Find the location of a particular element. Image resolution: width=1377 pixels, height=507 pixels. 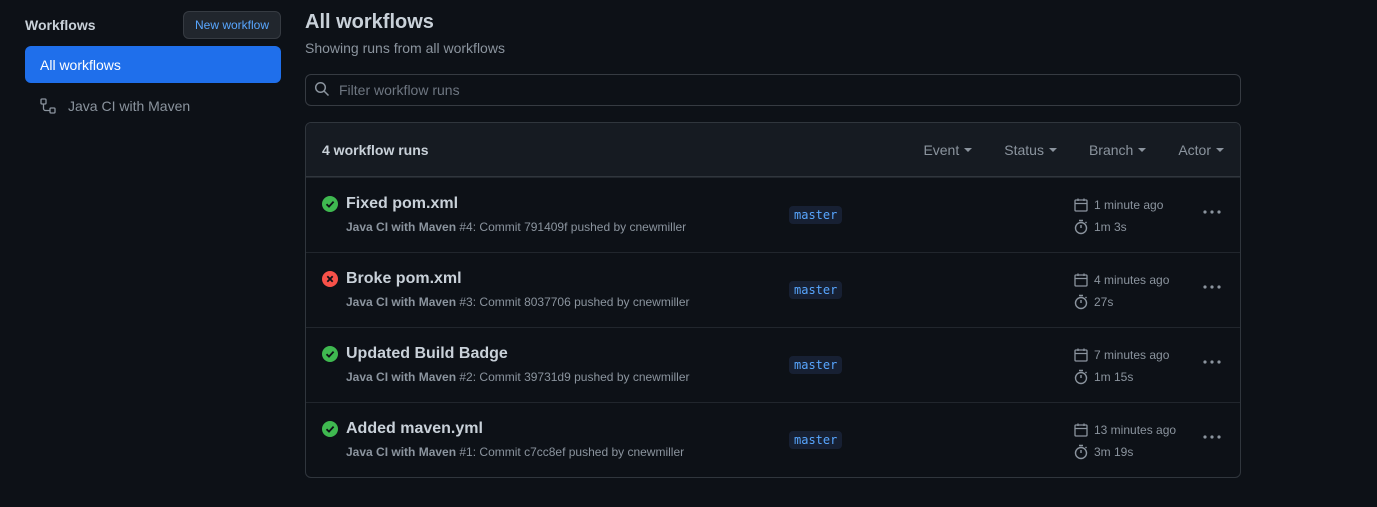

branch-filter-dropdown: Branch is located at coordinates (1117, 149).